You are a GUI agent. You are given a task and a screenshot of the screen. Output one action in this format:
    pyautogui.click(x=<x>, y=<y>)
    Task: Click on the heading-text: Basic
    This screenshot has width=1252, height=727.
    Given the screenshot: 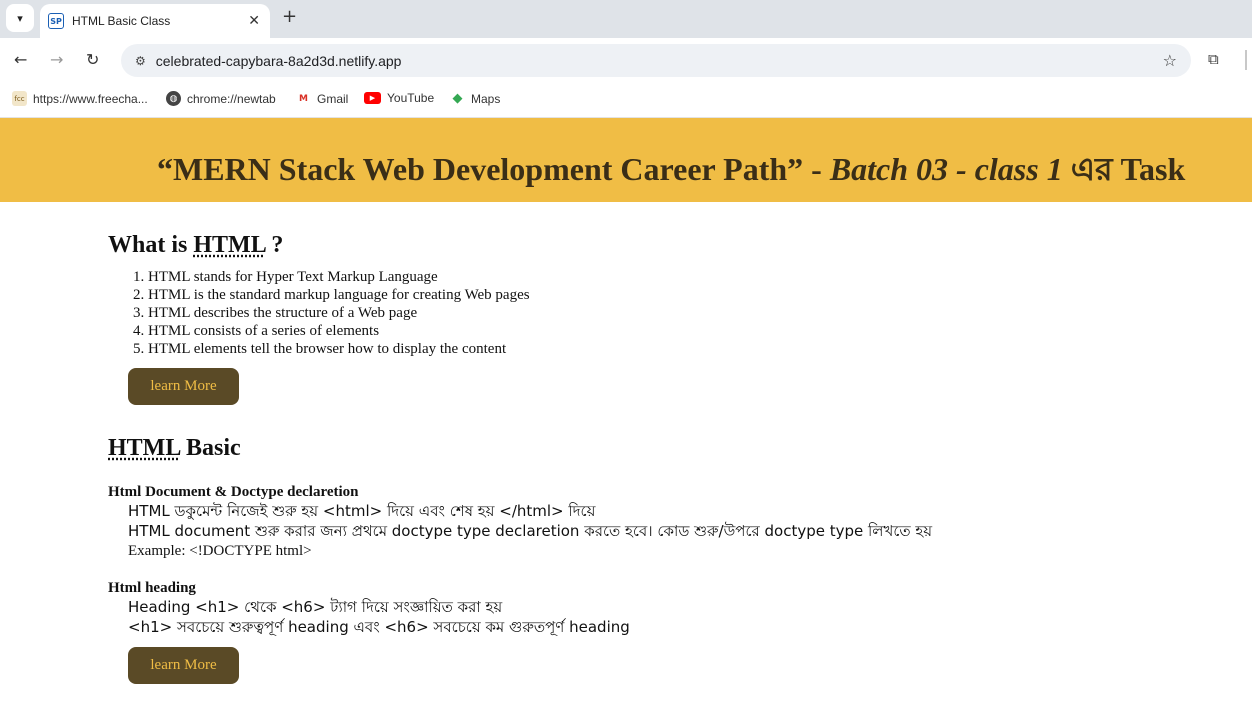 What is the action you would take?
    pyautogui.click(x=210, y=448)
    